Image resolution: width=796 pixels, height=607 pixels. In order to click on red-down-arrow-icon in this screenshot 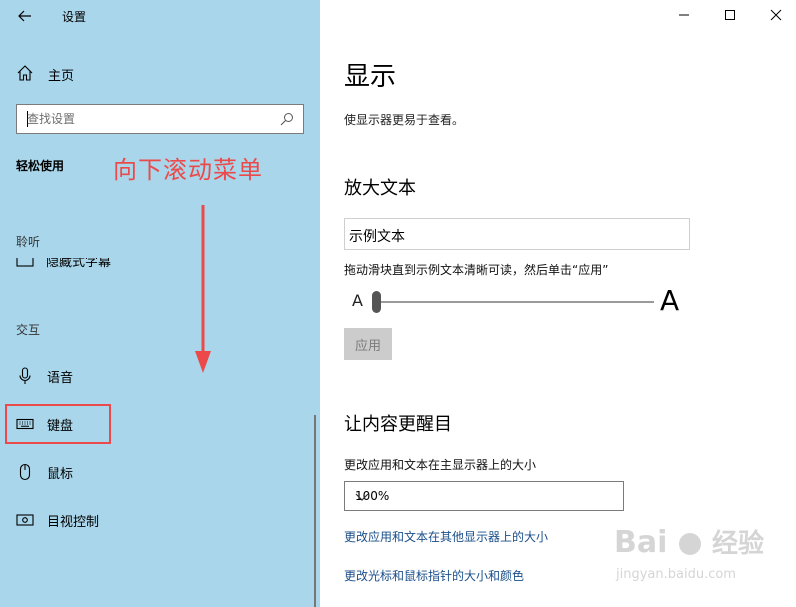, I will do `click(203, 289)`.